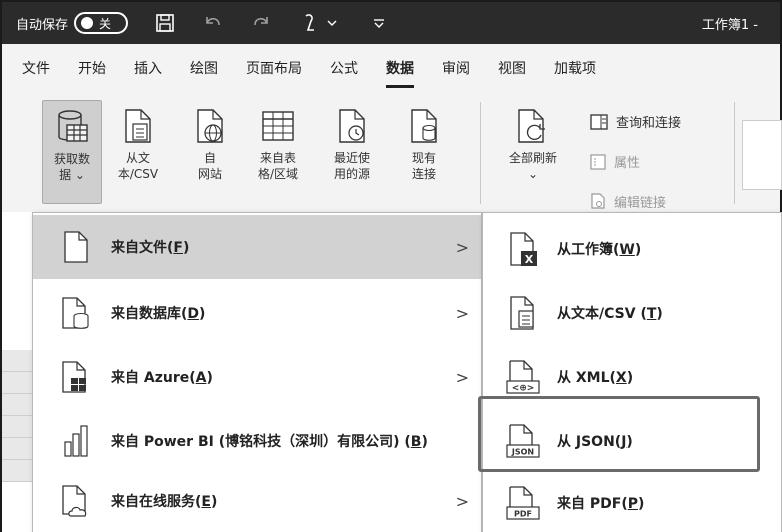 This screenshot has width=782, height=532. Describe the element at coordinates (524, 249) in the screenshot. I see `excel-file-icon: X` at that location.